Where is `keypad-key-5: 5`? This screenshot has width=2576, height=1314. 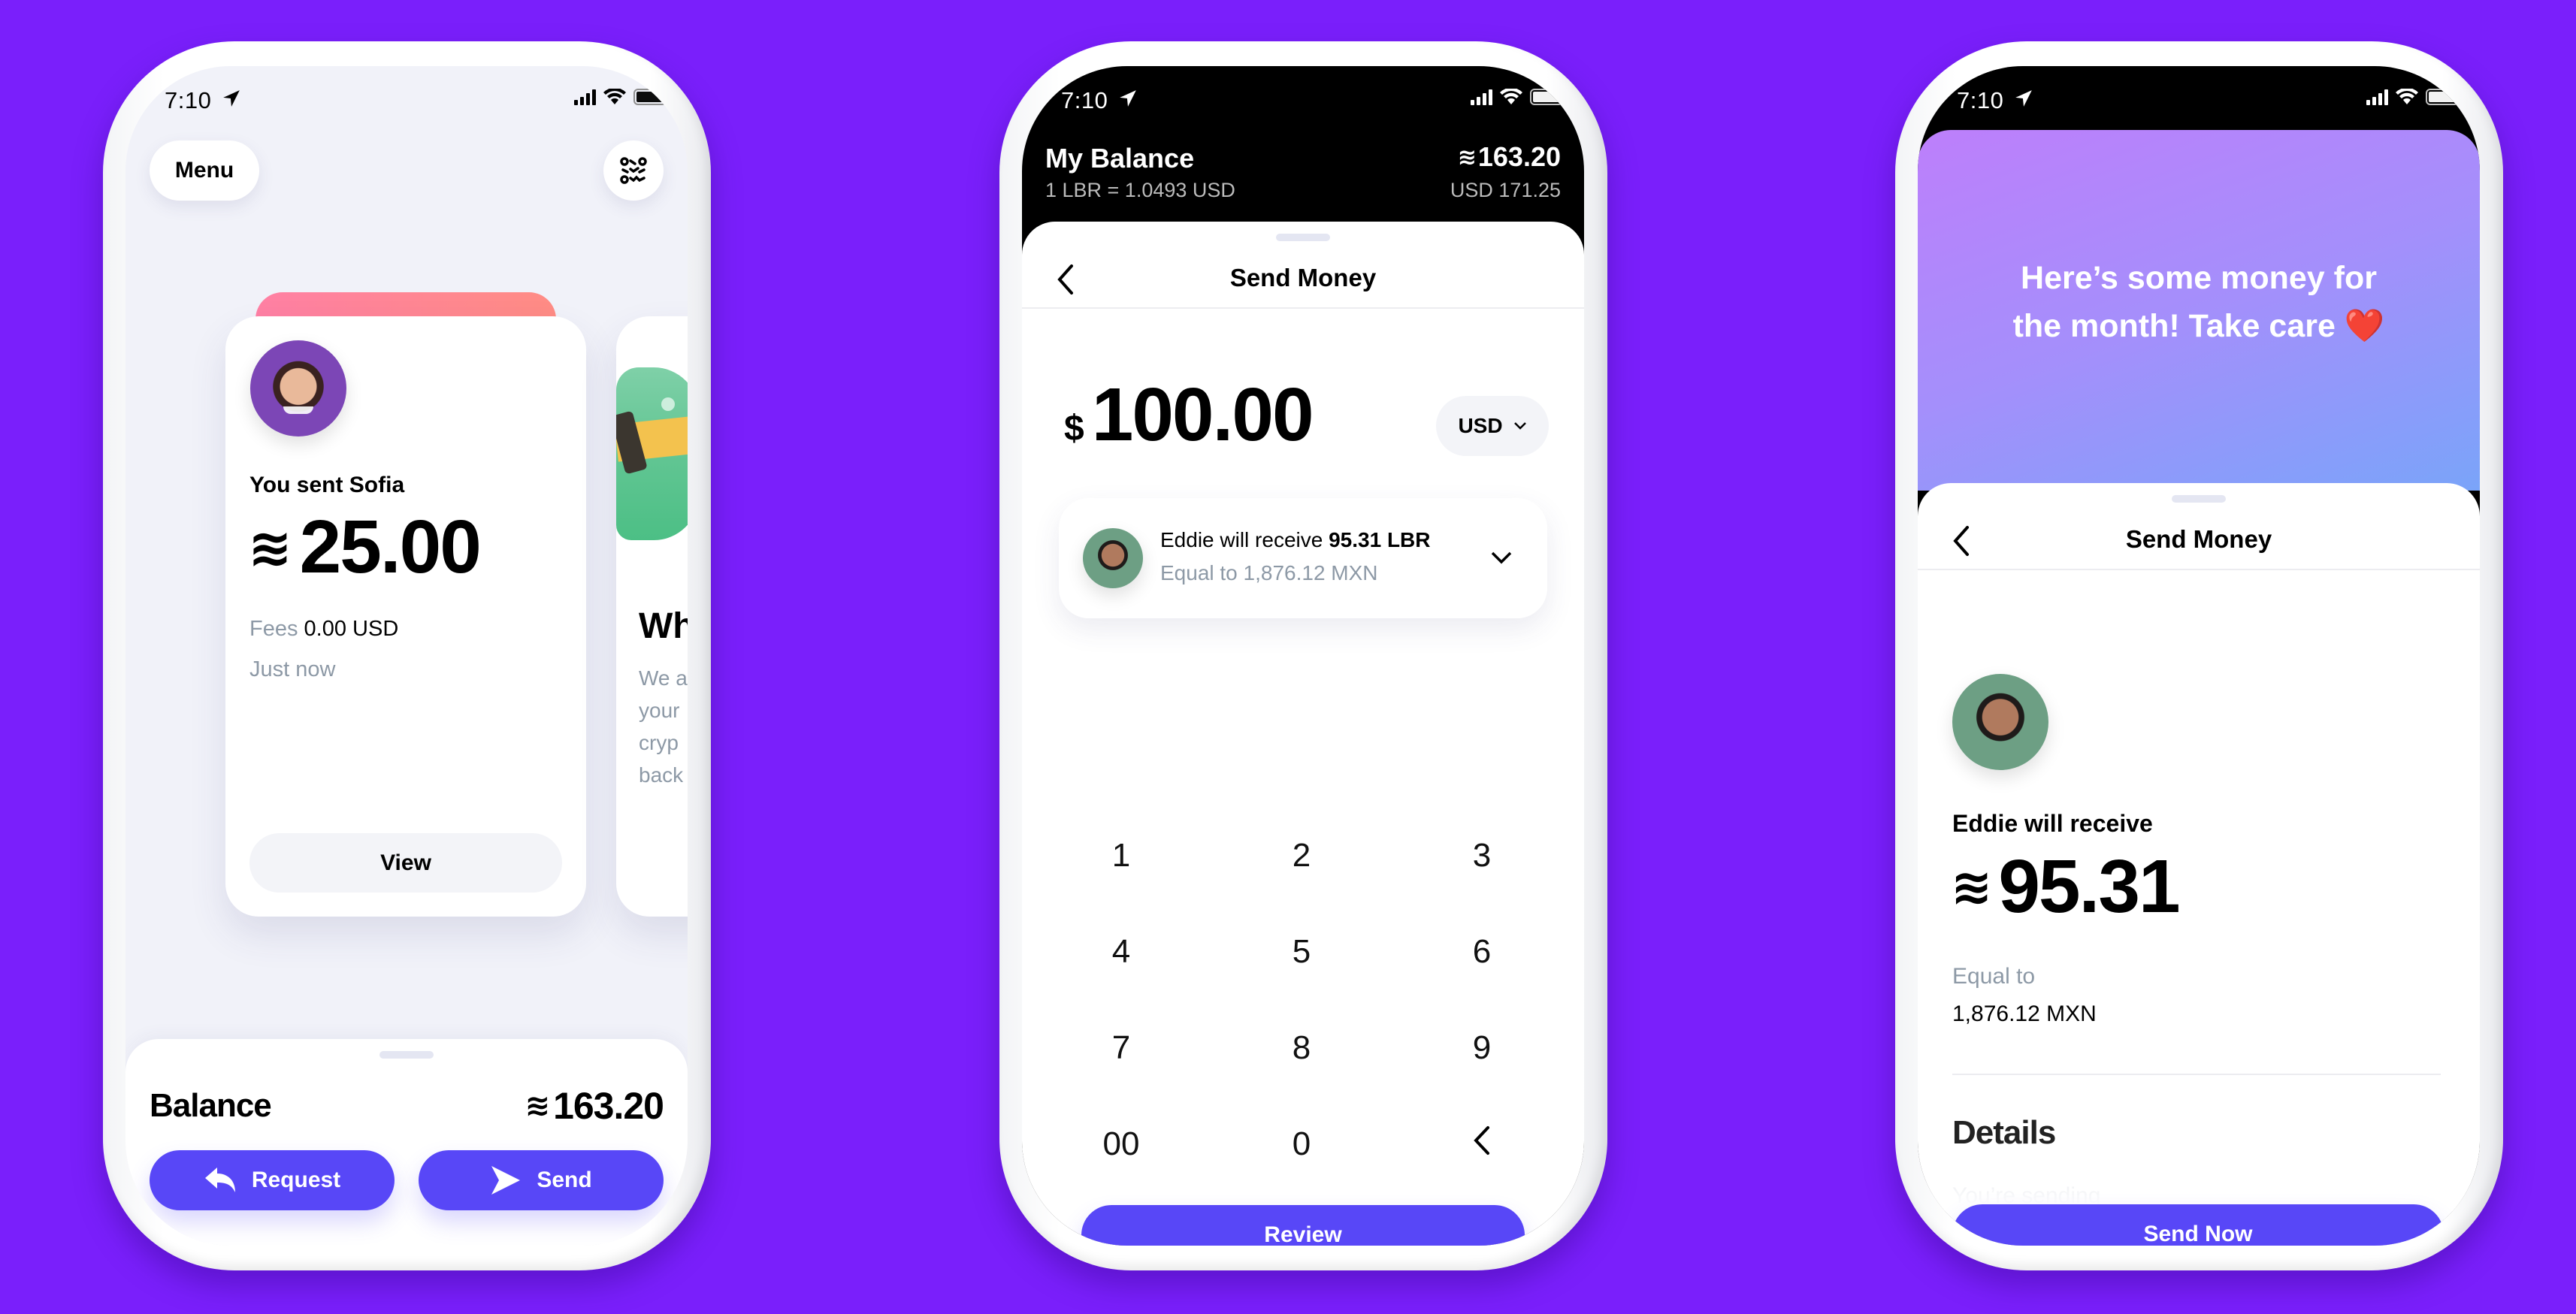 keypad-key-5: 5 is located at coordinates (1301, 952).